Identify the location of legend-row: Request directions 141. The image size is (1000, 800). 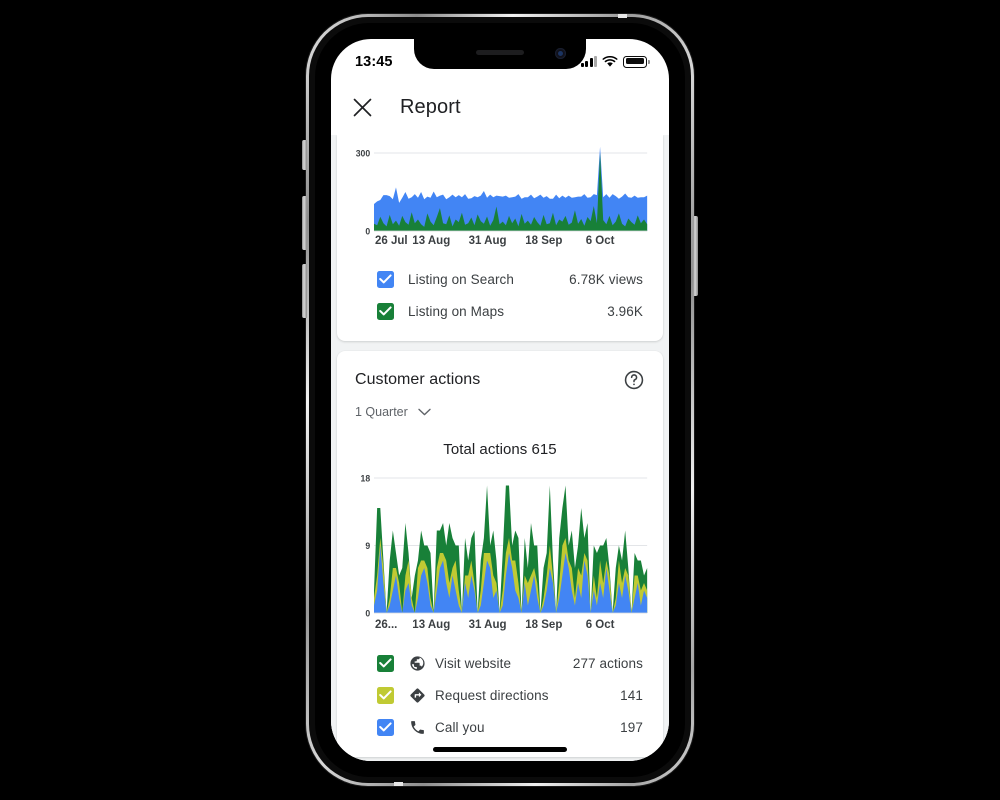
(500, 695).